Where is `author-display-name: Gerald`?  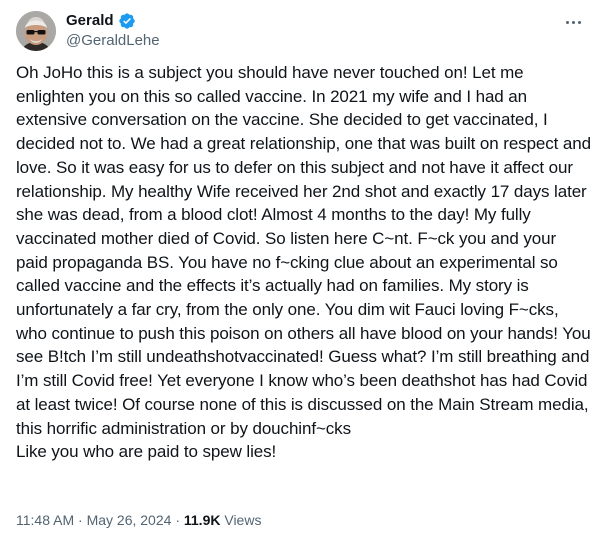 author-display-name: Gerald is located at coordinates (90, 21).